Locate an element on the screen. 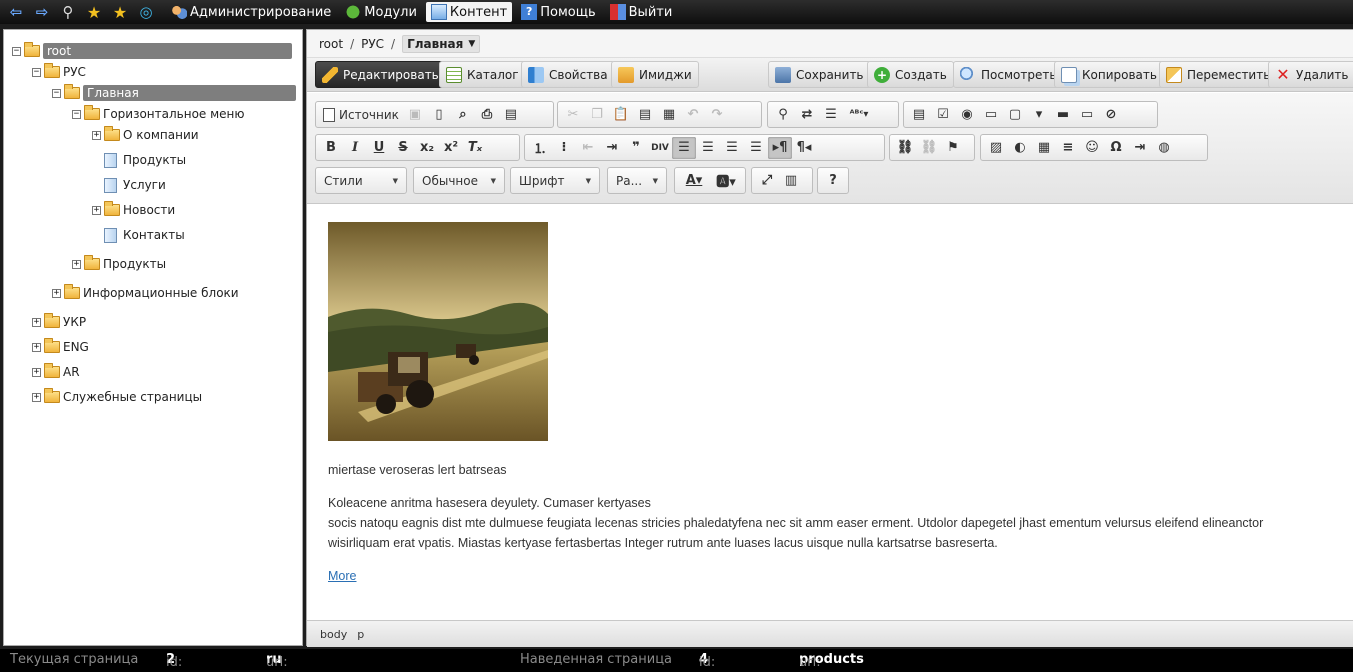 Image resolution: width=1353 pixels, height=672 pixels. save-doc-icon: ▣ is located at coordinates (415, 115).